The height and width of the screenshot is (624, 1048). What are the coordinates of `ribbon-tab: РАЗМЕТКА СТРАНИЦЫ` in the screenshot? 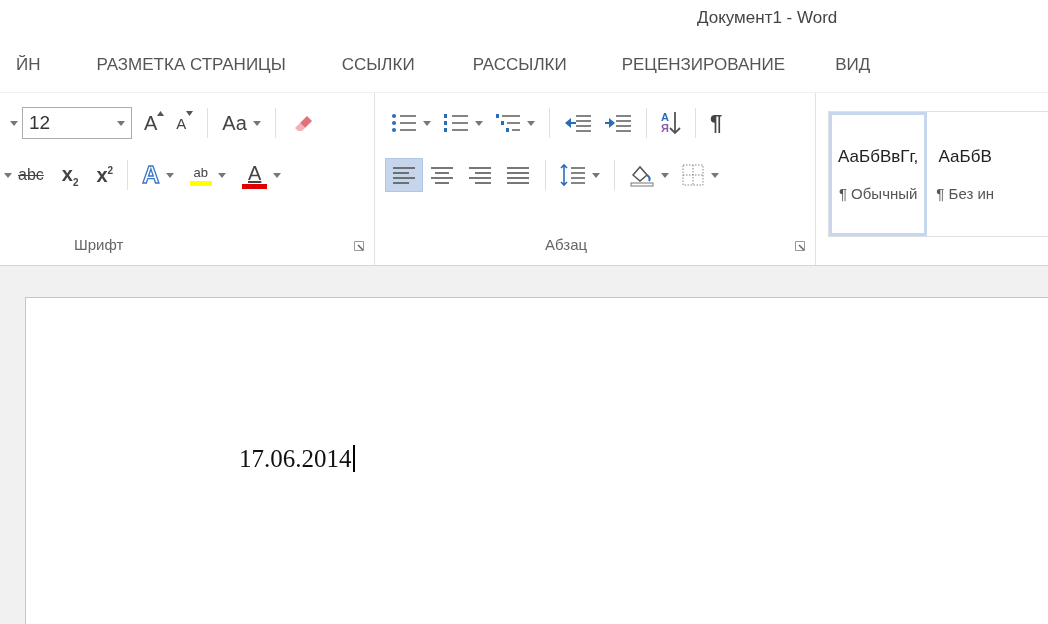 It's located at (191, 66).